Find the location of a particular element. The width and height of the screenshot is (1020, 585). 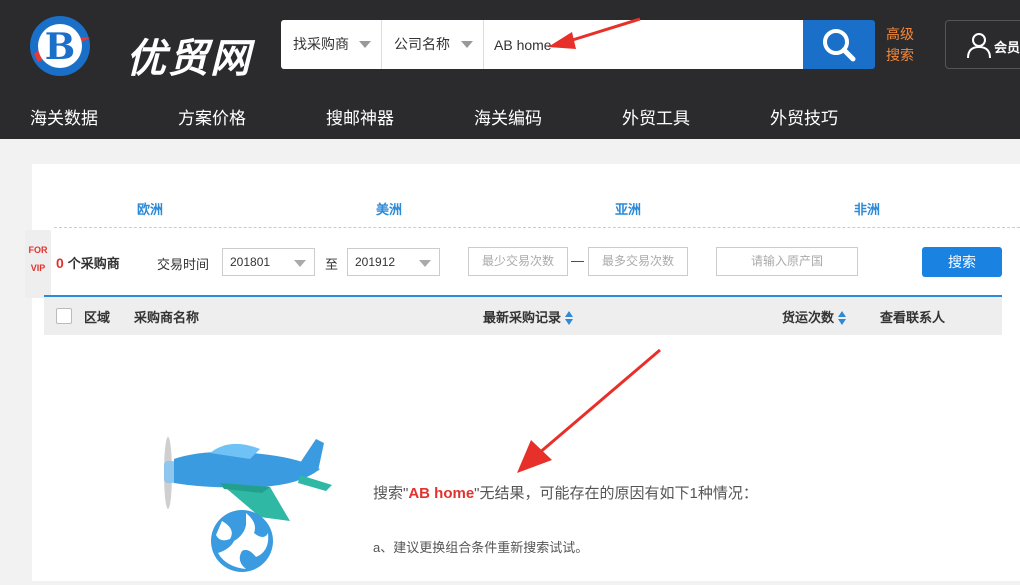

advanced-search-link: 高级 搜索 is located at coordinates (906, 45).